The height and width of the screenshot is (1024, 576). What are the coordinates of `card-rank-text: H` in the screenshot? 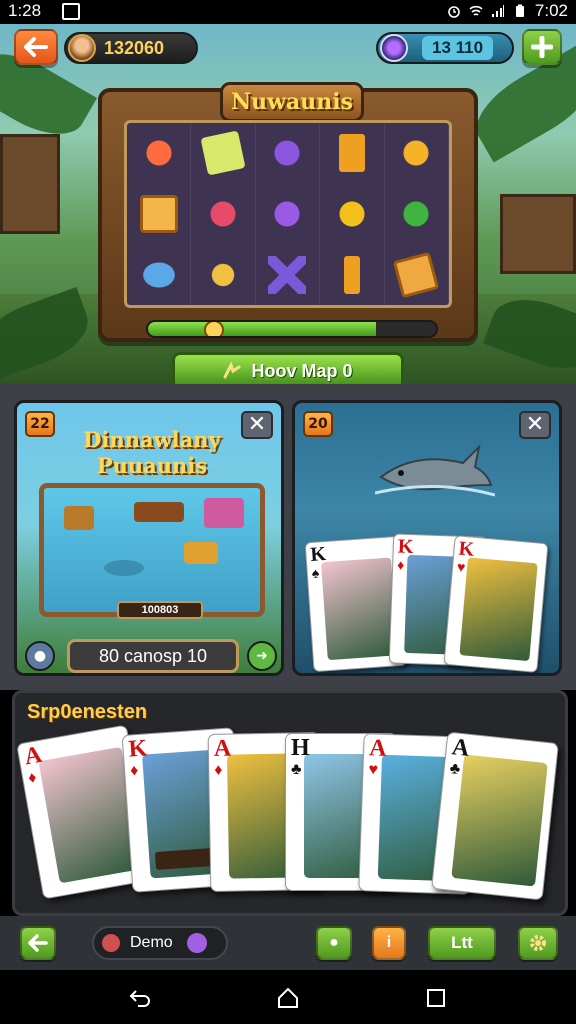 It's located at (300, 748).